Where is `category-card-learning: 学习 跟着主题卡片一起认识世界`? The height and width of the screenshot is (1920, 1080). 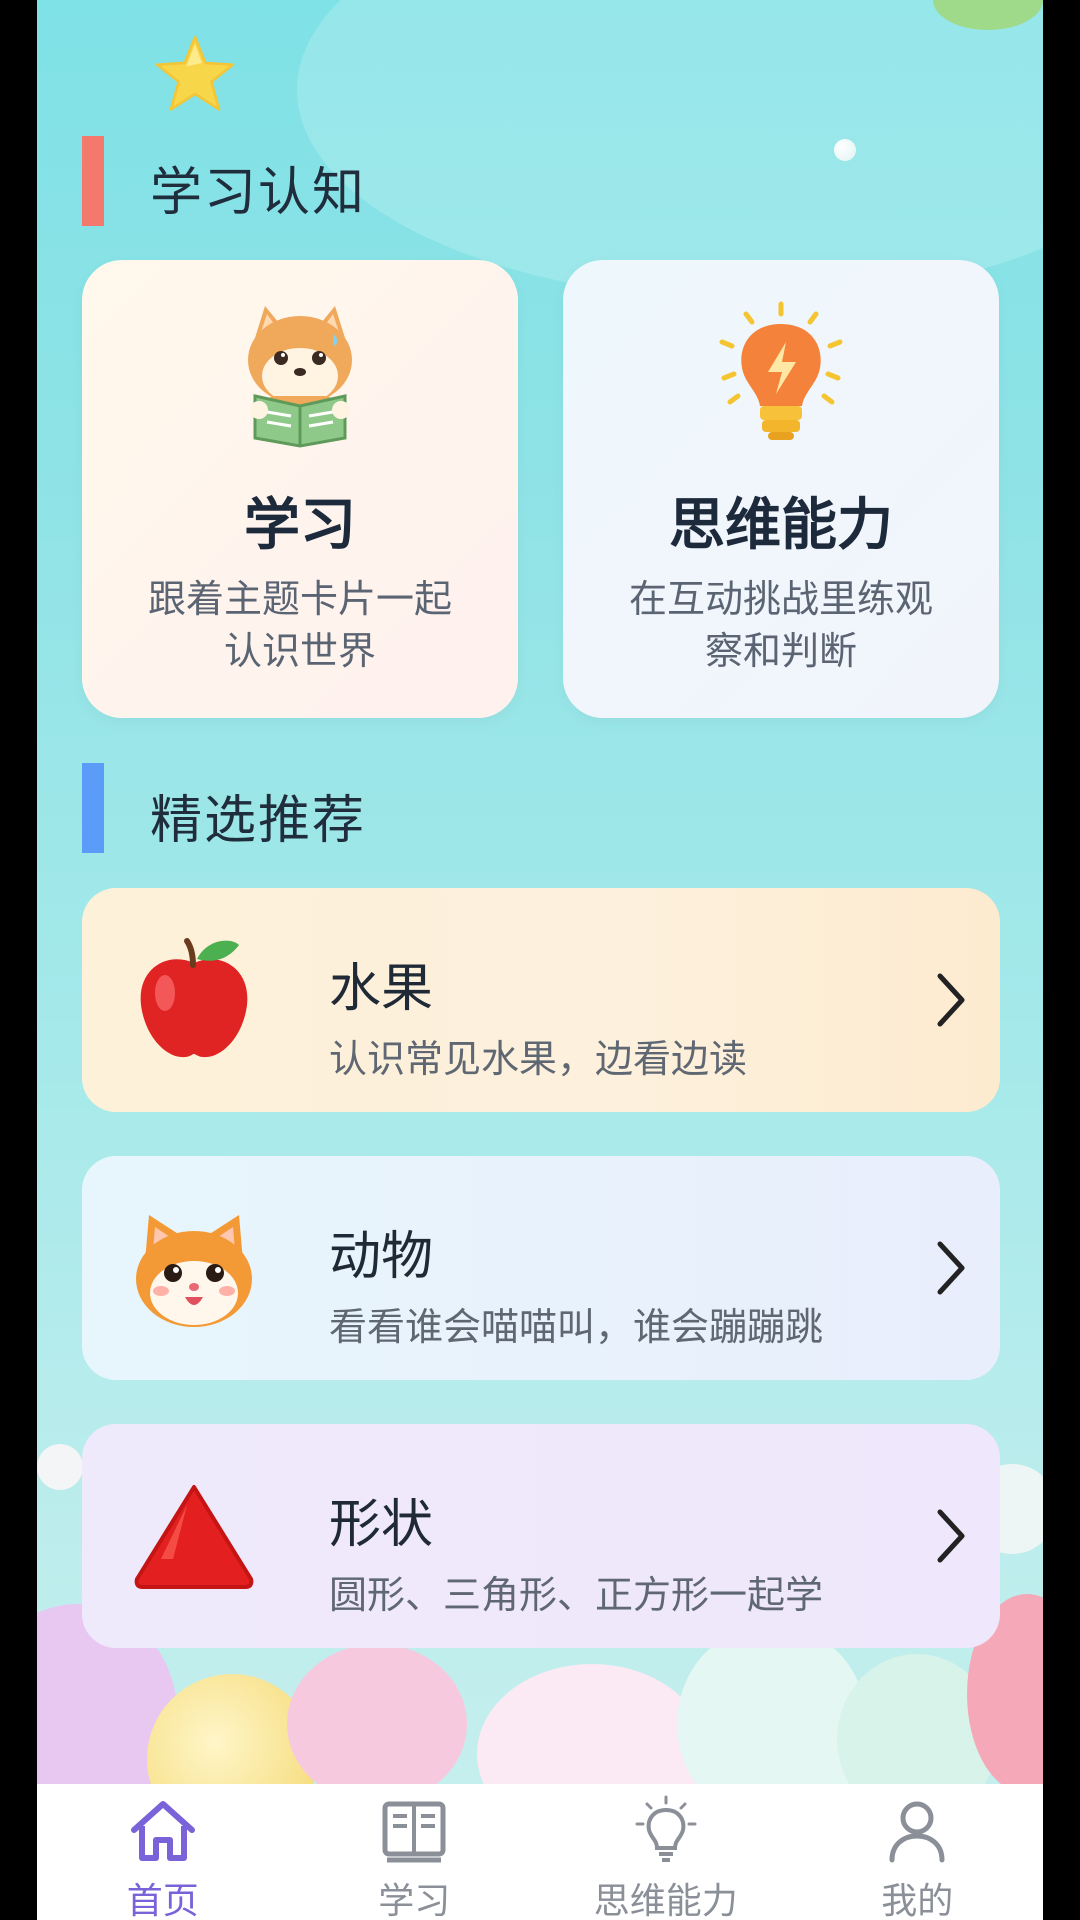 category-card-learning: 学习 跟着主题卡片一起认识世界 is located at coordinates (300, 489).